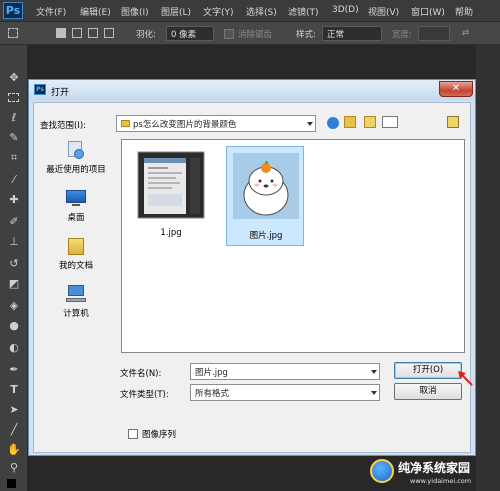  I want to click on watermark-text: 纯净系统家园, so click(434, 468).